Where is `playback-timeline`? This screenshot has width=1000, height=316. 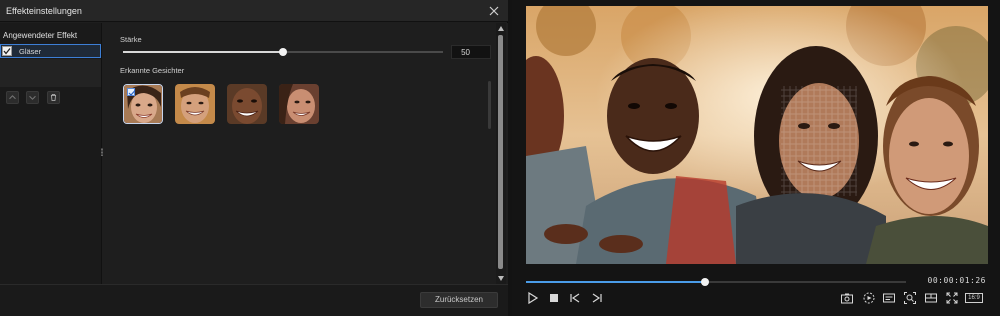
playback-timeline is located at coordinates (716, 282).